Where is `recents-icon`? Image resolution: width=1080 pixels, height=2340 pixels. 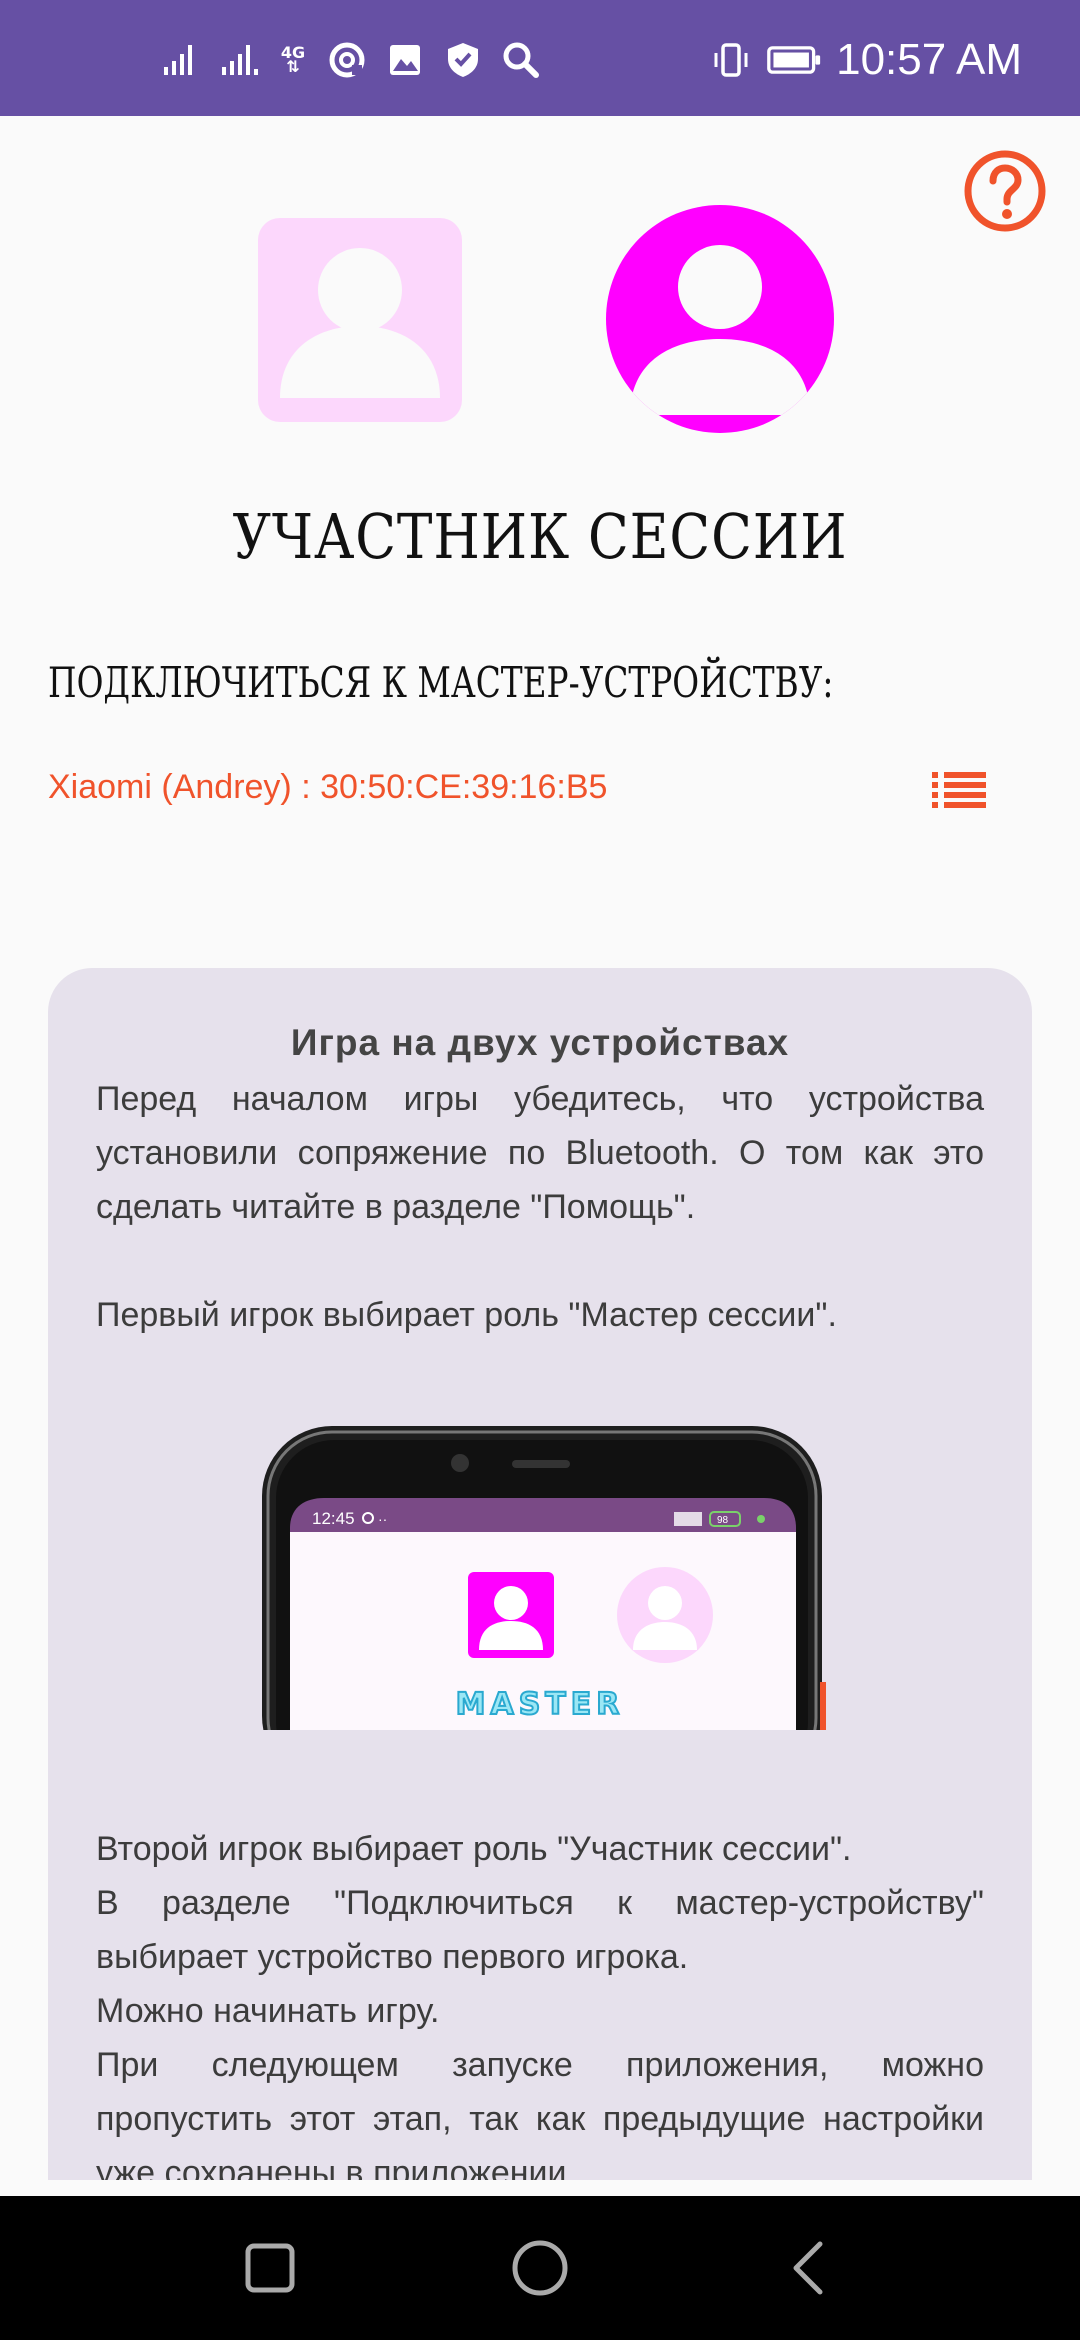 recents-icon is located at coordinates (270, 2268).